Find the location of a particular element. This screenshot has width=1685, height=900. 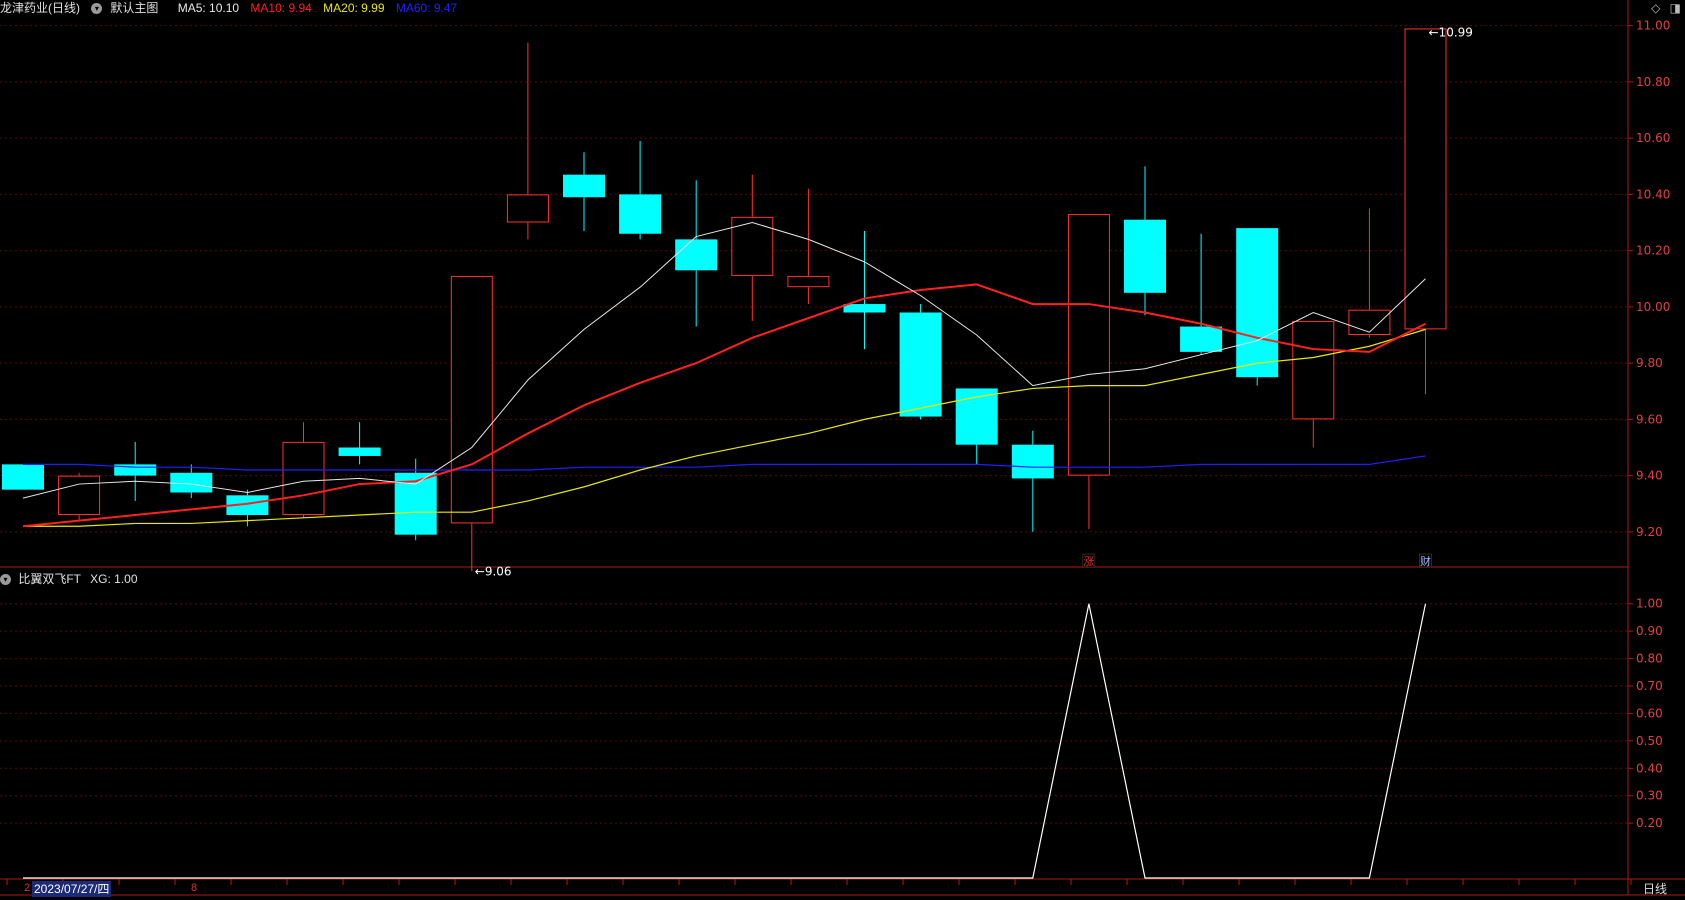

indicator-tick-label: 0.60 is located at coordinates (1649, 713).